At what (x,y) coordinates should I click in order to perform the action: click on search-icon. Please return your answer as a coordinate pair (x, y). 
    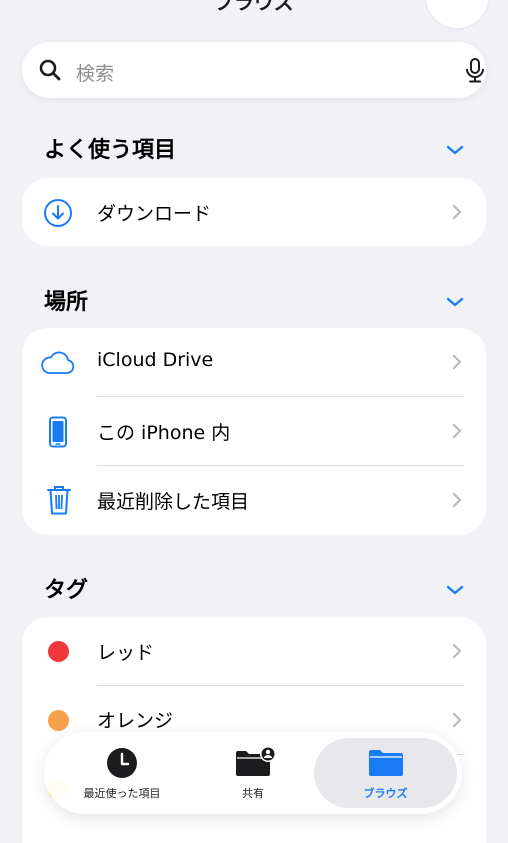
    Looking at the image, I should click on (50, 72).